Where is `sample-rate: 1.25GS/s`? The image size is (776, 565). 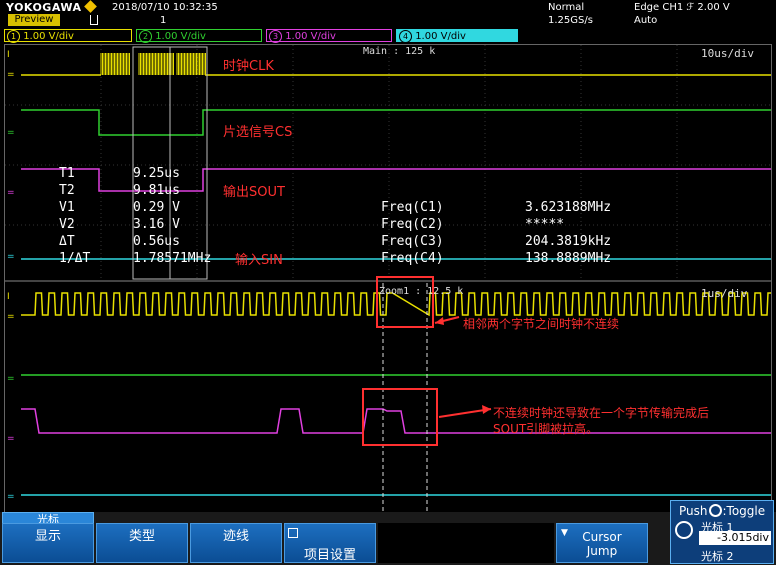 sample-rate: 1.25GS/s is located at coordinates (570, 20).